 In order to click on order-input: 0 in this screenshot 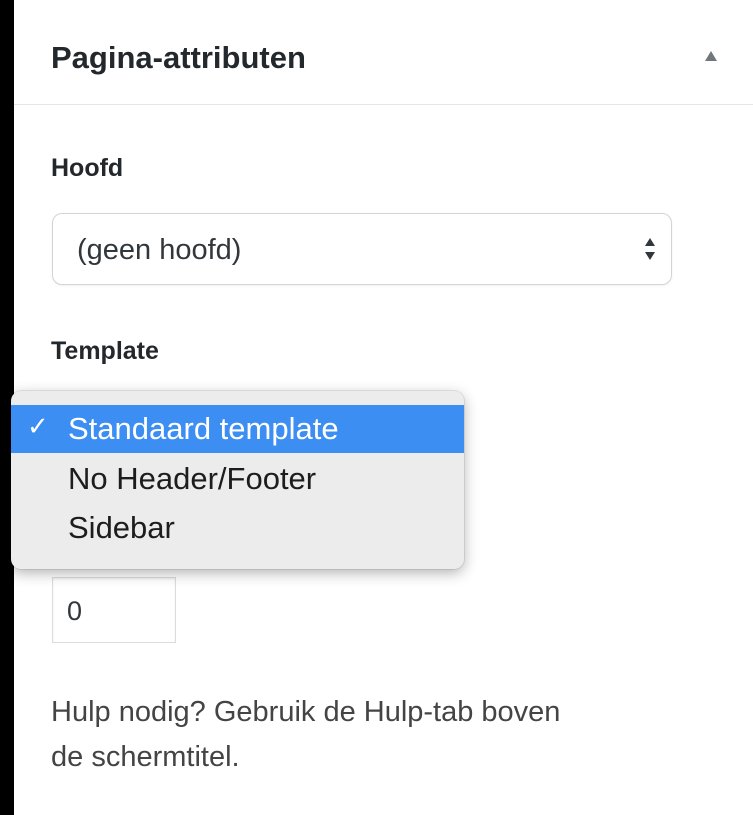, I will do `click(114, 610)`.